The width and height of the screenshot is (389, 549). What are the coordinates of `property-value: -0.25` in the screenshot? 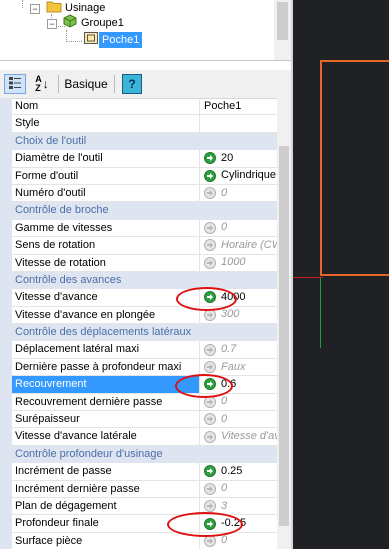 It's located at (233, 523).